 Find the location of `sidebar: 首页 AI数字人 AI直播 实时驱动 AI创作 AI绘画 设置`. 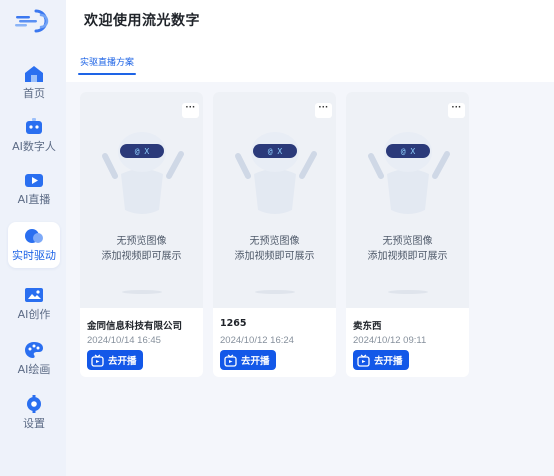

sidebar: 首页 AI数字人 AI直播 实时驱动 AI创作 AI绘画 设置 is located at coordinates (33, 238).